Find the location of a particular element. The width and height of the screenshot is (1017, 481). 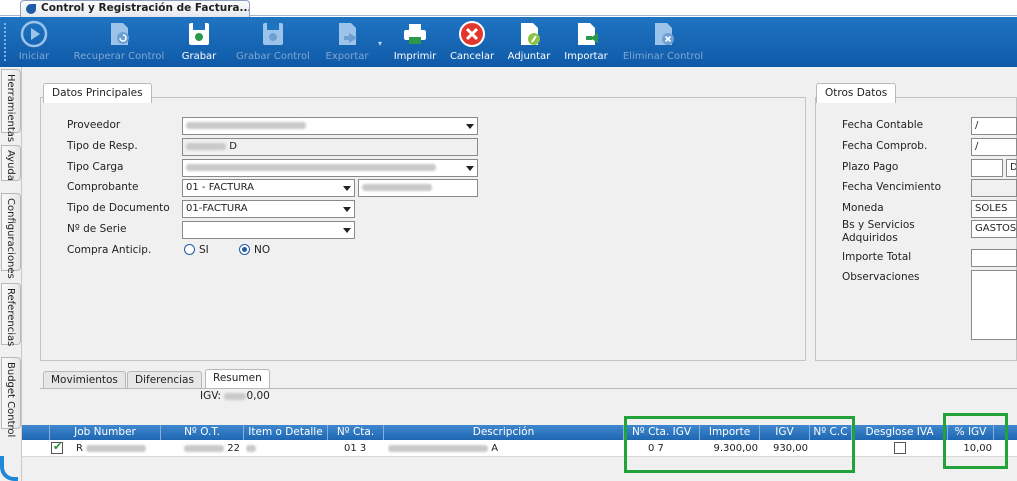

n-serie-select is located at coordinates (268, 230).